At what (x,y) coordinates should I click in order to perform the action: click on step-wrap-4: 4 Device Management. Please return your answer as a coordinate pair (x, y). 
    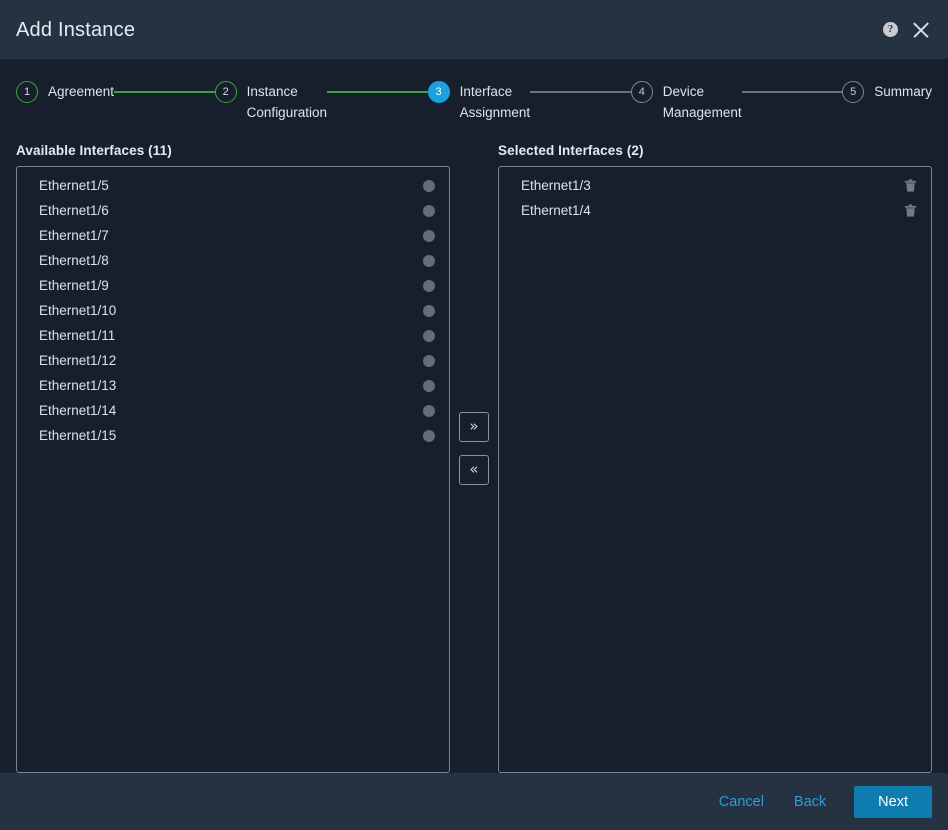
    Looking at the image, I should click on (736, 102).